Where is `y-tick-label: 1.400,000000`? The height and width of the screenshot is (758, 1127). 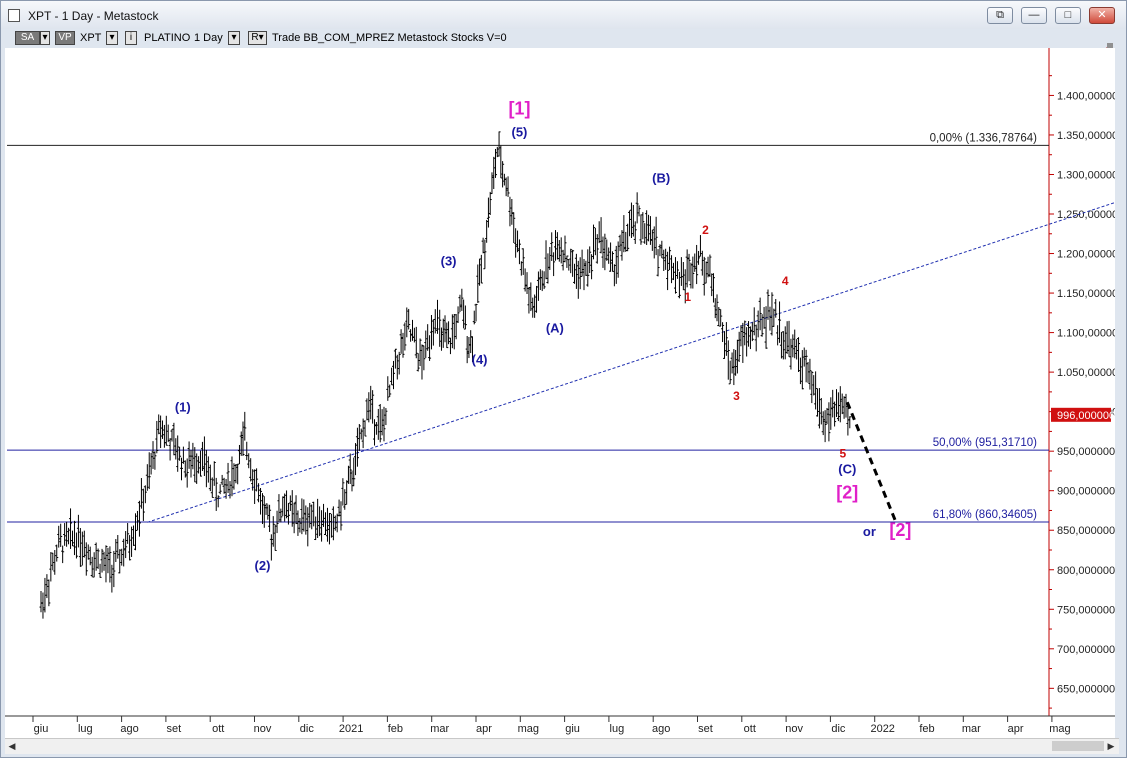
y-tick-label: 1.400,000000 is located at coordinates (1086, 96).